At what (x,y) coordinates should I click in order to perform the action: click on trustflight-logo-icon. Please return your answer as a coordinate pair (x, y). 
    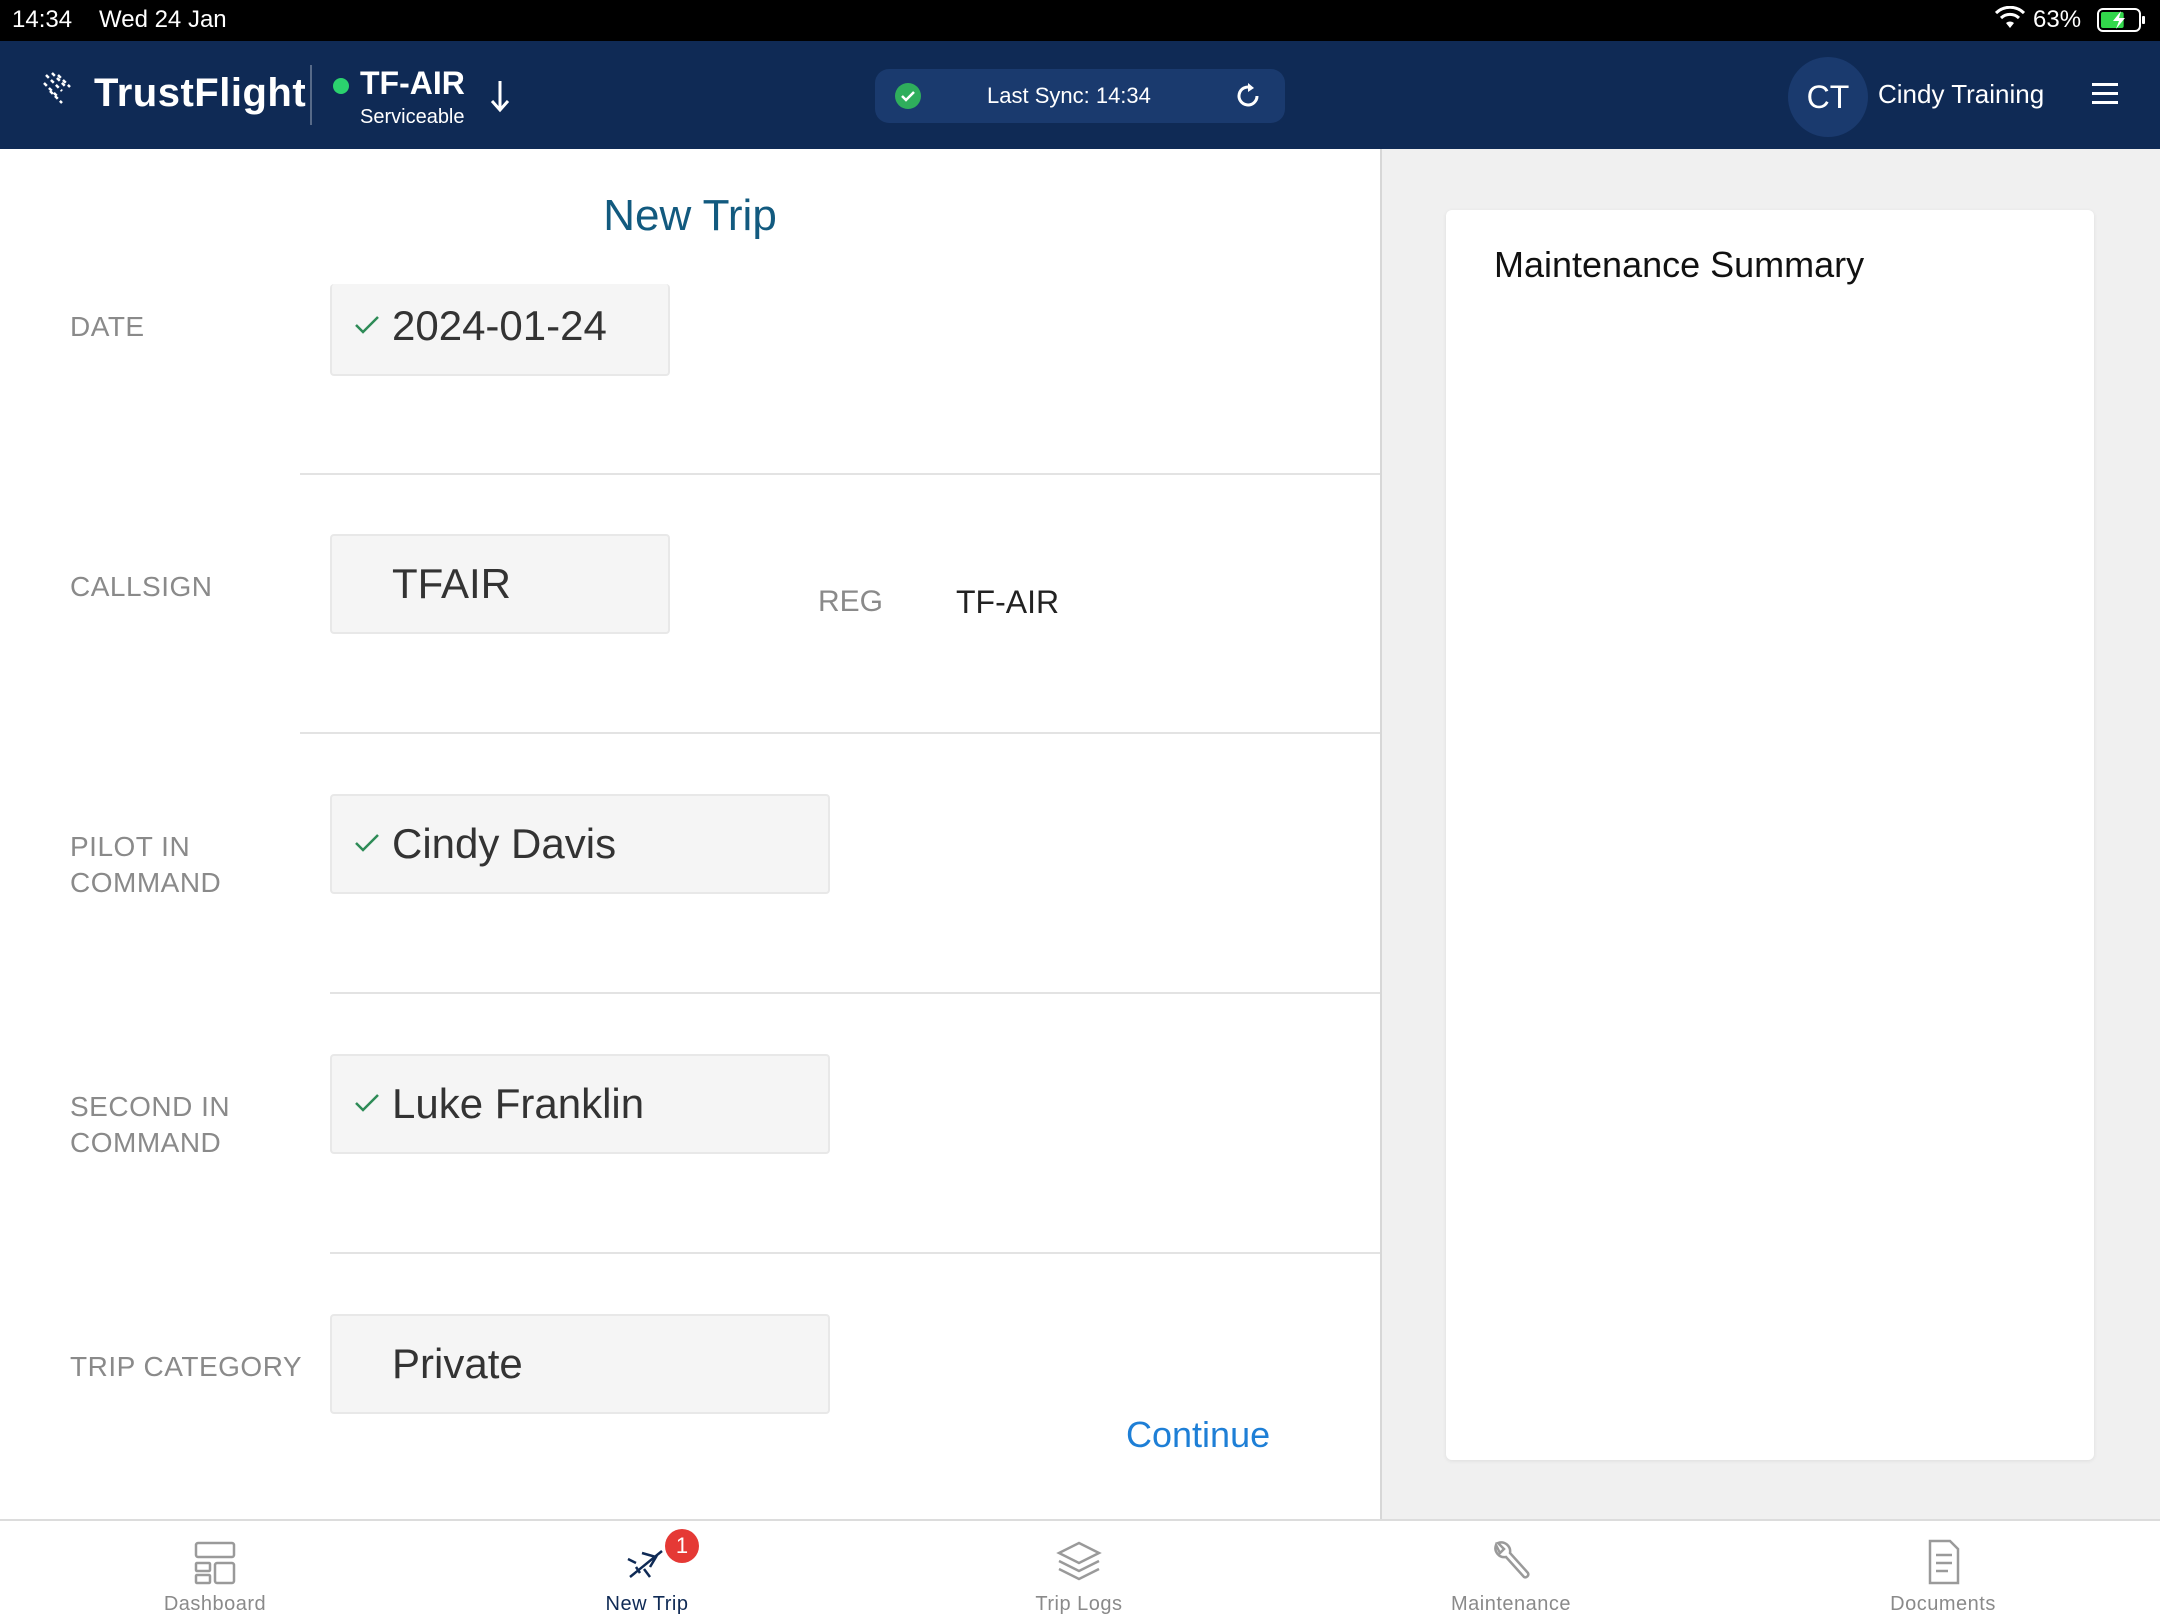
    Looking at the image, I should click on (62, 93).